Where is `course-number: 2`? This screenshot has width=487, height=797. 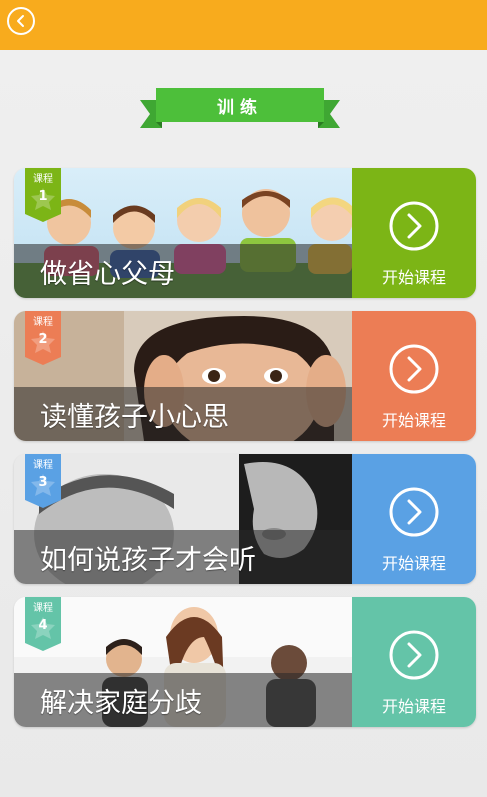
course-number: 2 is located at coordinates (43, 339).